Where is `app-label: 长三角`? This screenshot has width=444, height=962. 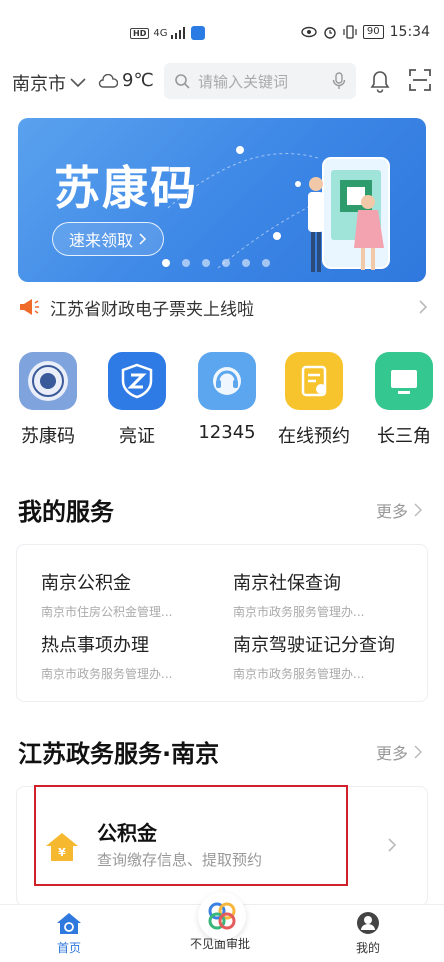 app-label: 长三角 is located at coordinates (404, 436).